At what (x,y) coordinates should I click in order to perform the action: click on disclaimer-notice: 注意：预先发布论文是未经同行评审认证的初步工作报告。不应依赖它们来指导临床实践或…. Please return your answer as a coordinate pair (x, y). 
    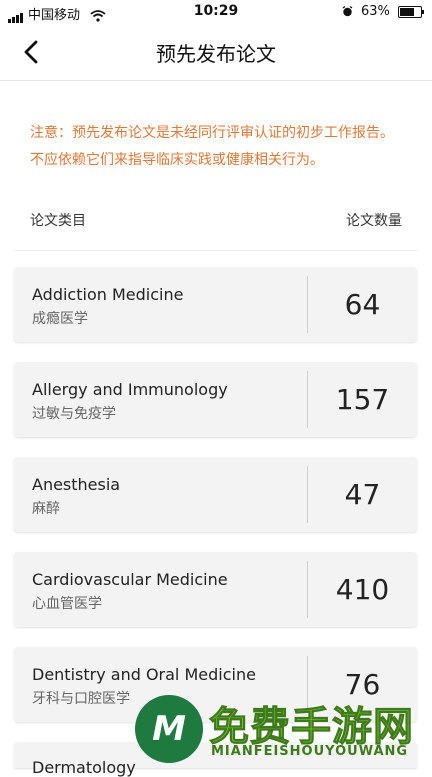
    Looking at the image, I should click on (212, 146).